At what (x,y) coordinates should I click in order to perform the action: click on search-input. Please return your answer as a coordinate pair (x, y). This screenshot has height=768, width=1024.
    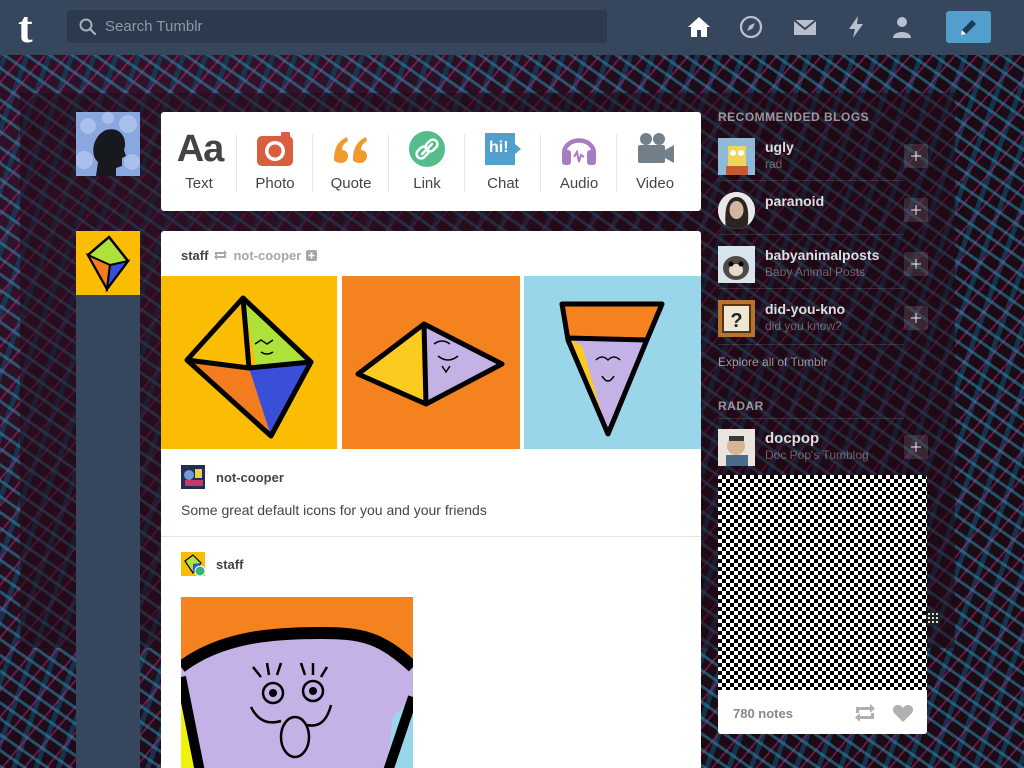
    Looking at the image, I should click on (350, 26).